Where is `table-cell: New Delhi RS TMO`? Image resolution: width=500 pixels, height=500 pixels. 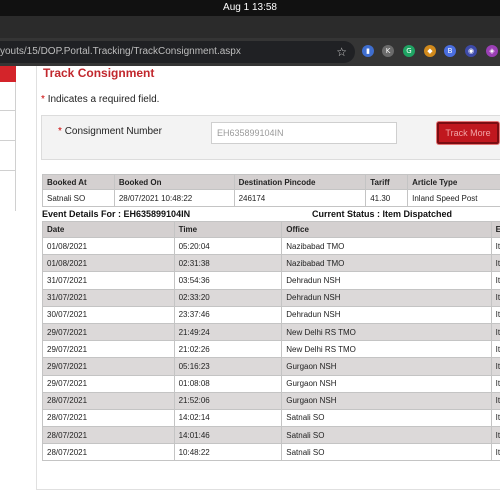
table-cell: New Delhi RS TMO is located at coordinates (386, 349).